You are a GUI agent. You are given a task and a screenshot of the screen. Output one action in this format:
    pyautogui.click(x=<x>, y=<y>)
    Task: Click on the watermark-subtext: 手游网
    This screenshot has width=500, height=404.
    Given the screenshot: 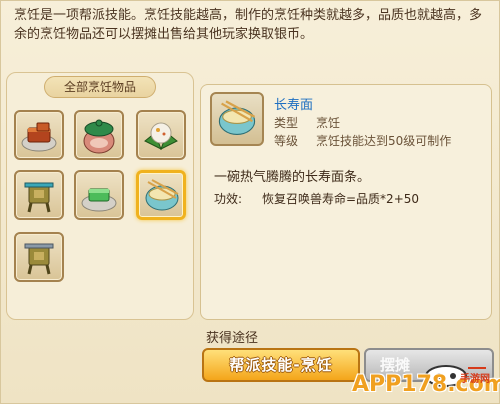 What is the action you would take?
    pyautogui.click(x=475, y=379)
    